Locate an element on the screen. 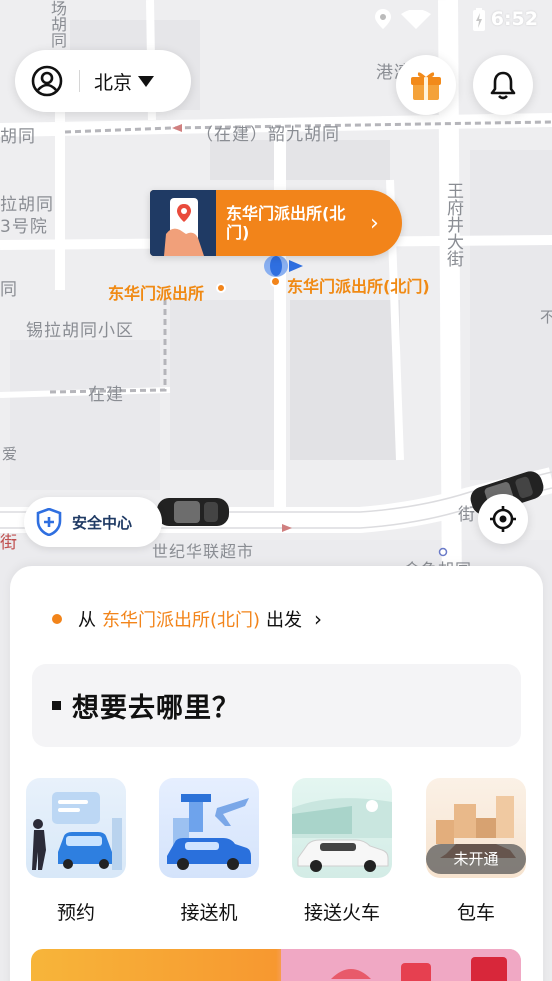 Image resolution: width=552 pixels, height=981 pixels. battery-icon is located at coordinates (479, 19).